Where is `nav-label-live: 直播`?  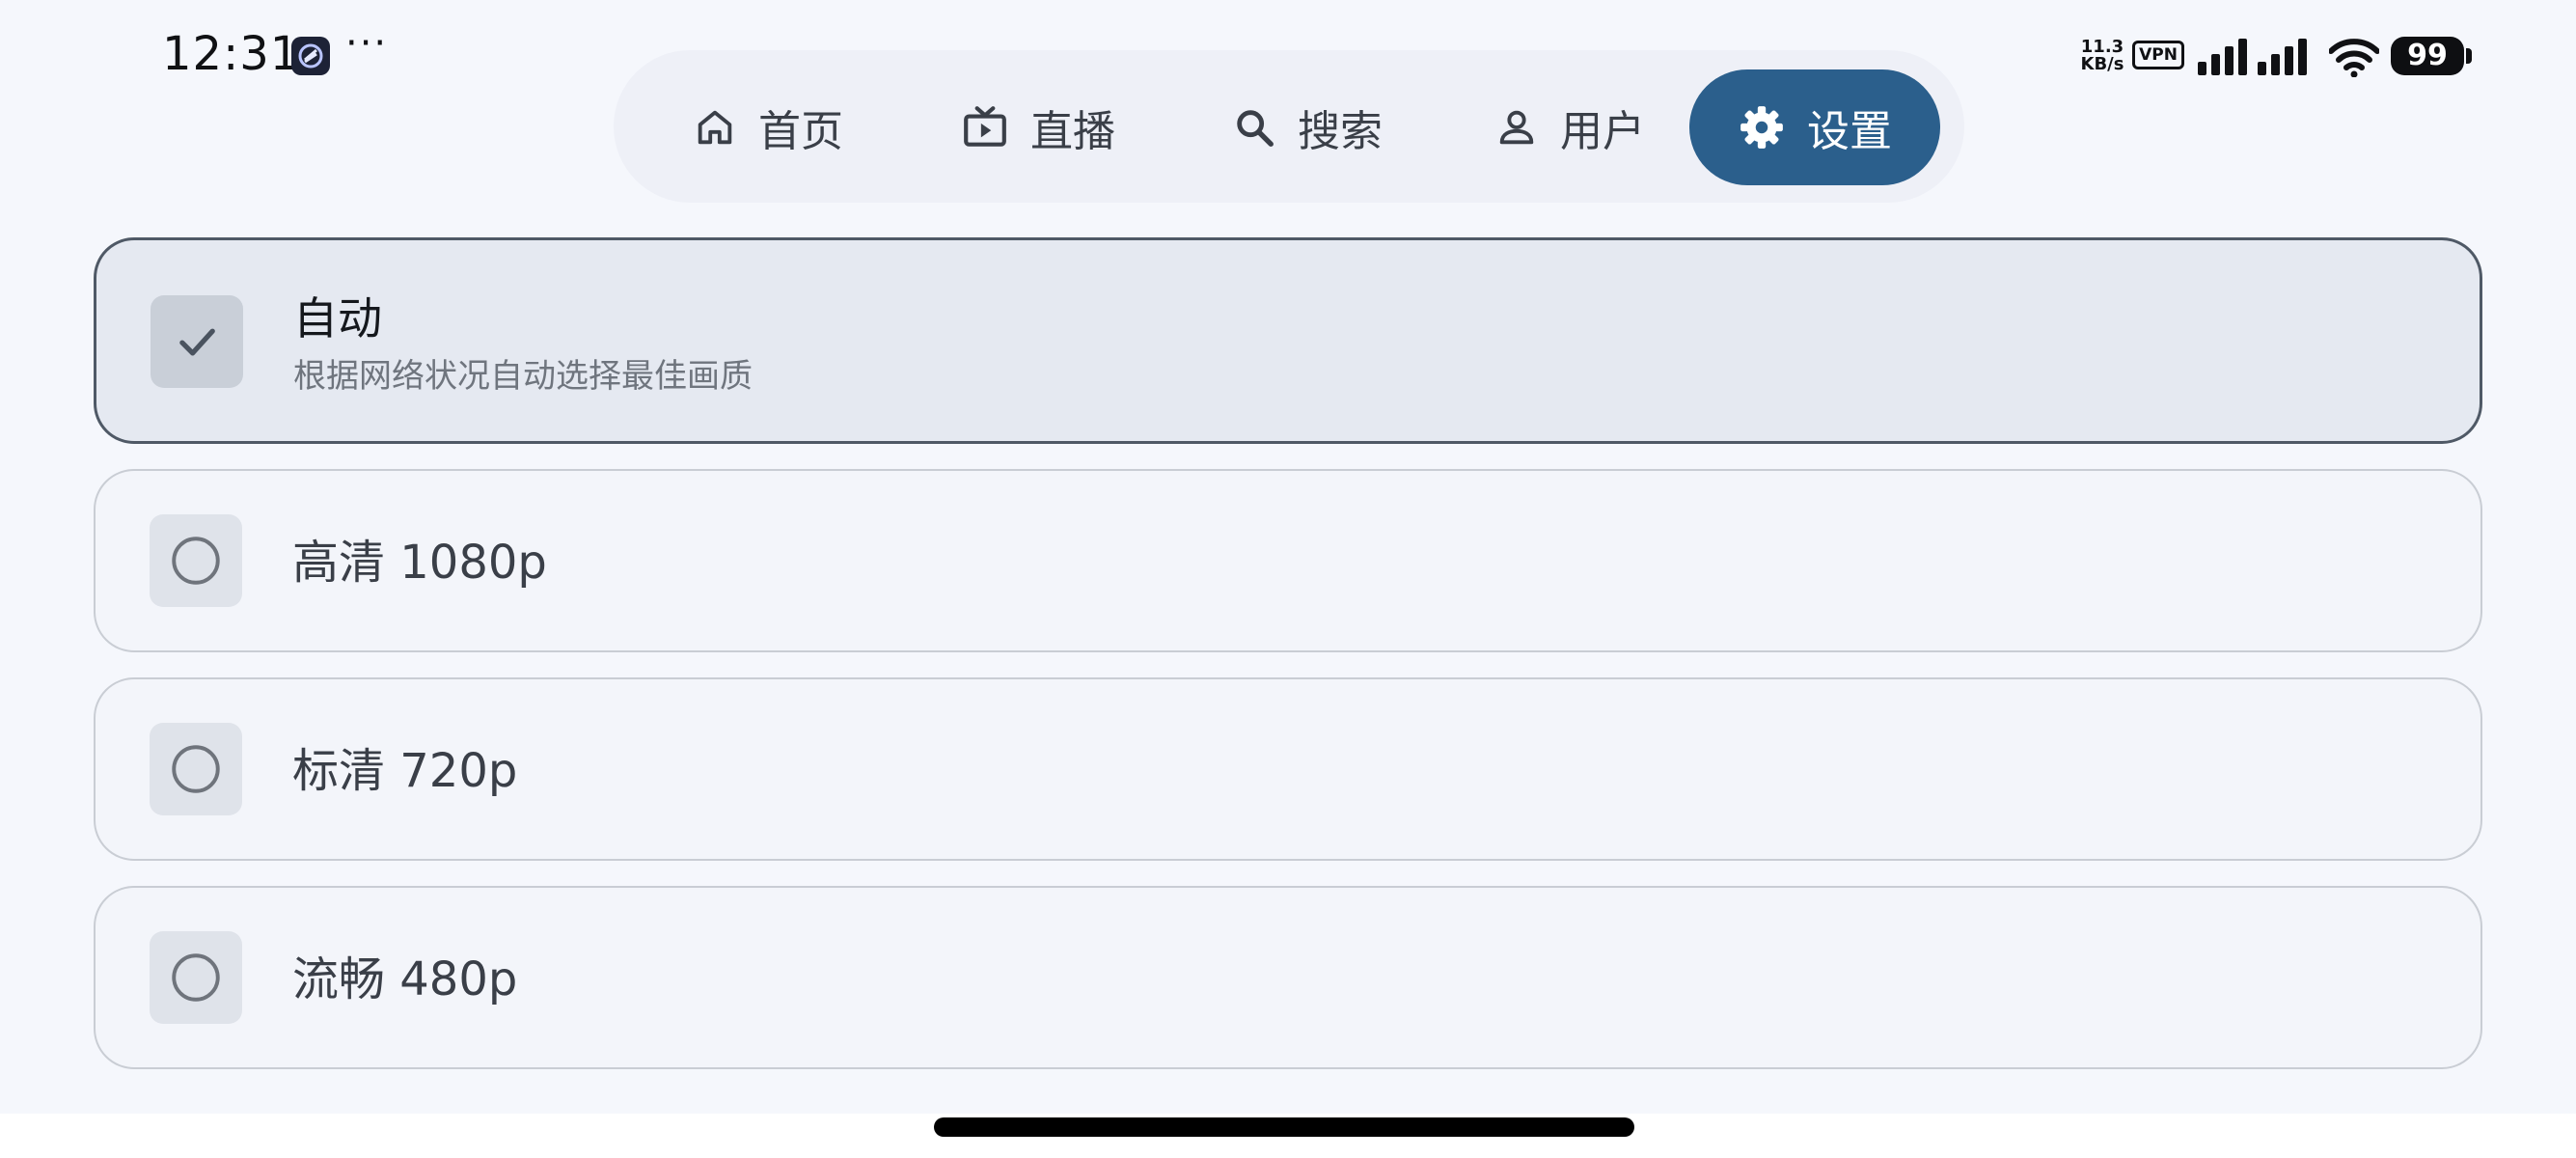
nav-label-live: 直播 is located at coordinates (1072, 131).